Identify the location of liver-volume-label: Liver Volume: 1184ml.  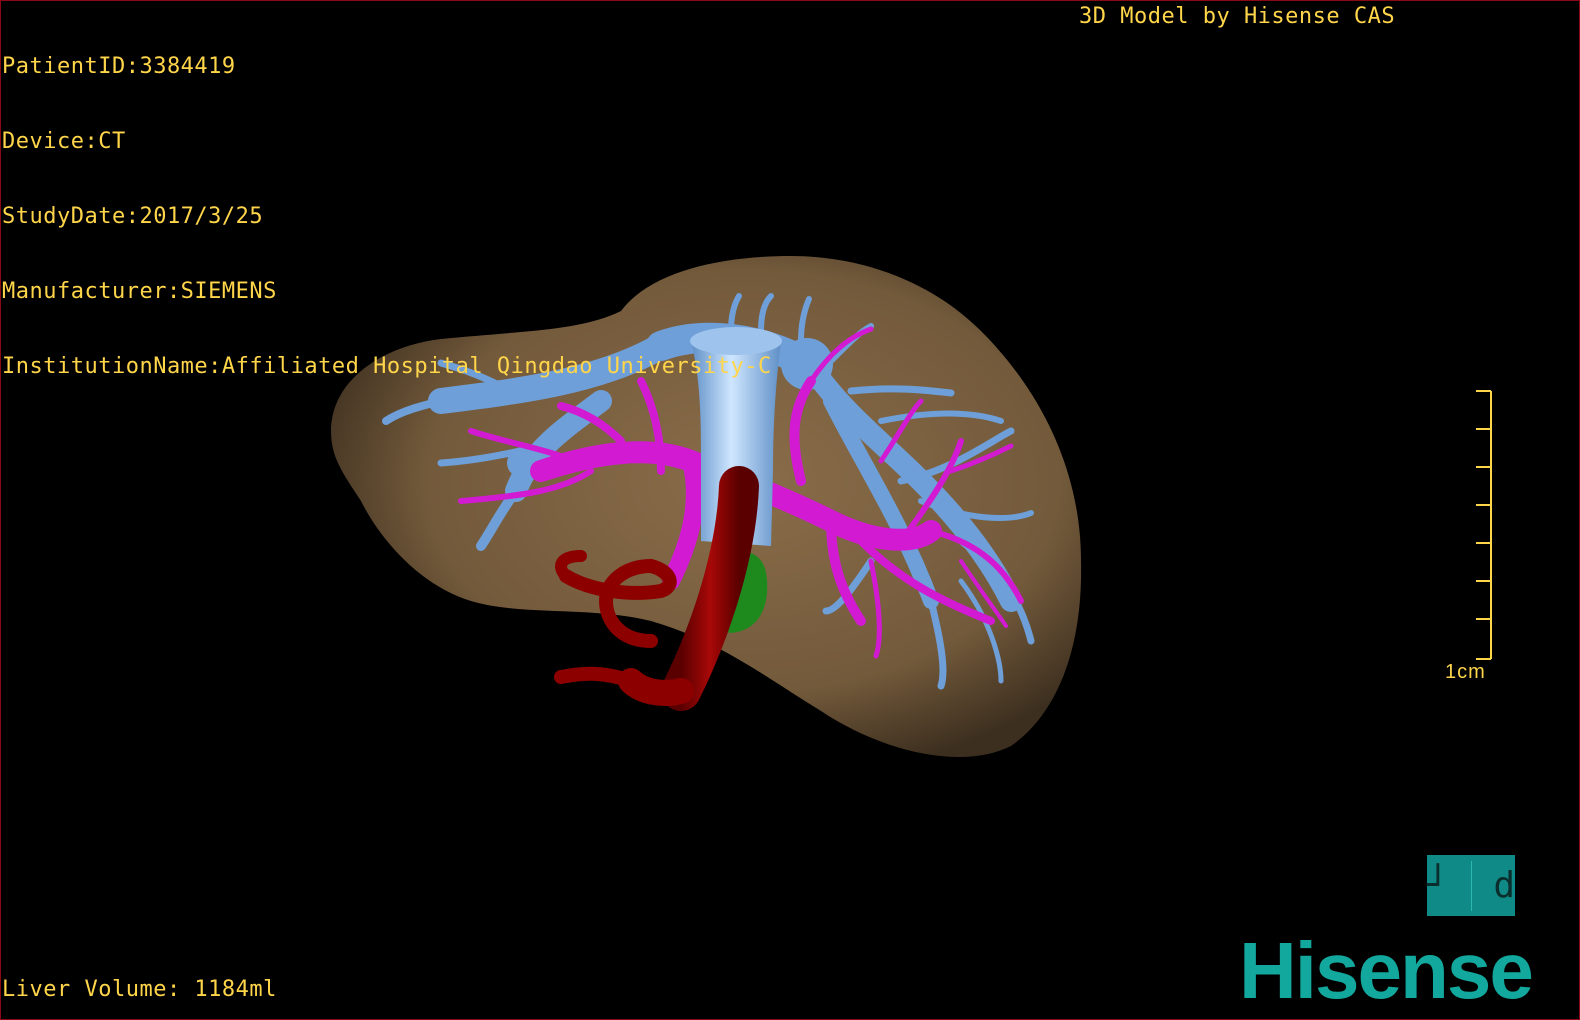
(139, 989).